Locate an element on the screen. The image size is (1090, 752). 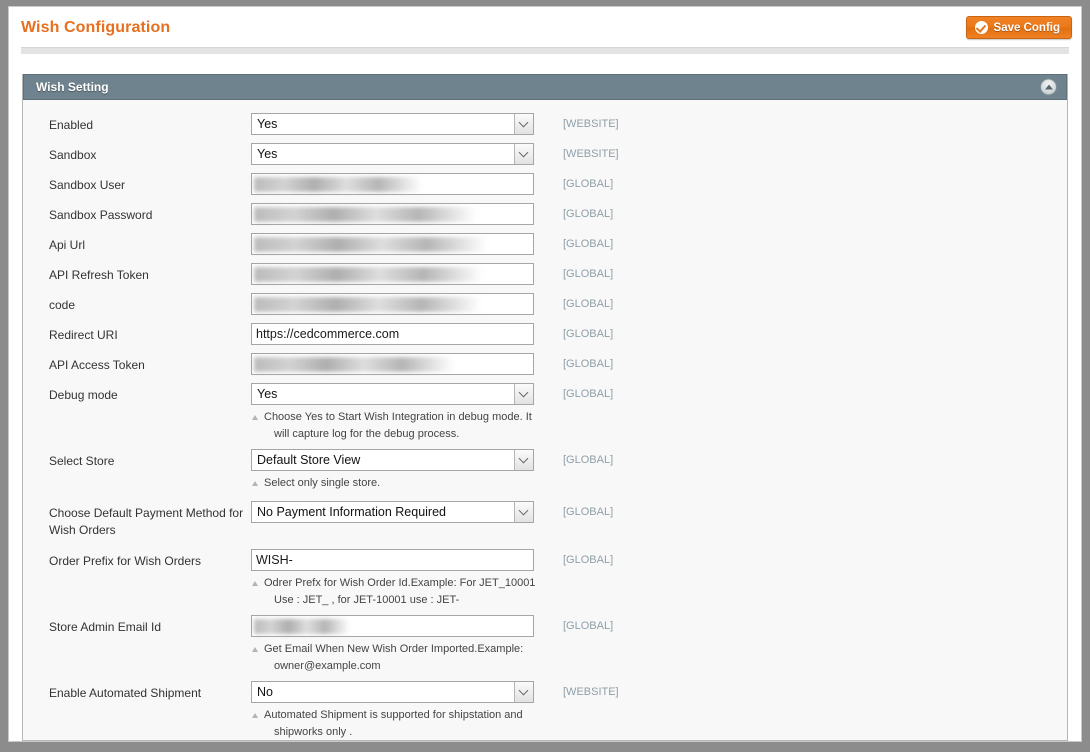
automated-shipment-value: No is located at coordinates (265, 692).